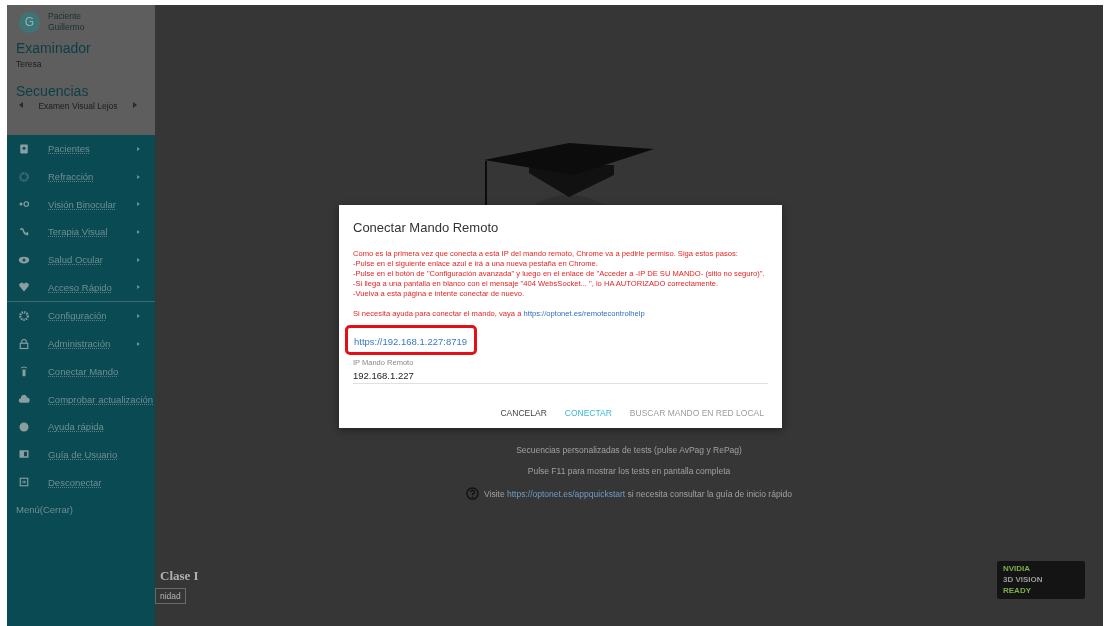  Describe the element at coordinates (81, 149) in the screenshot. I see `menu-item: Pacientes` at that location.